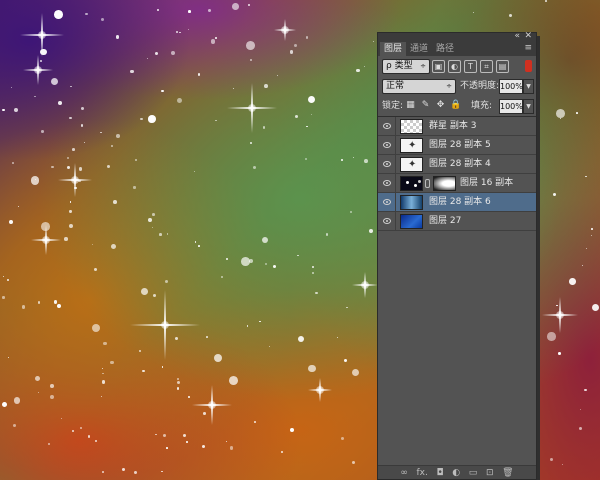 The width and height of the screenshot is (600, 480). Describe the element at coordinates (406, 66) in the screenshot. I see `layer-filter-select: ρ 类型 ÷` at that location.